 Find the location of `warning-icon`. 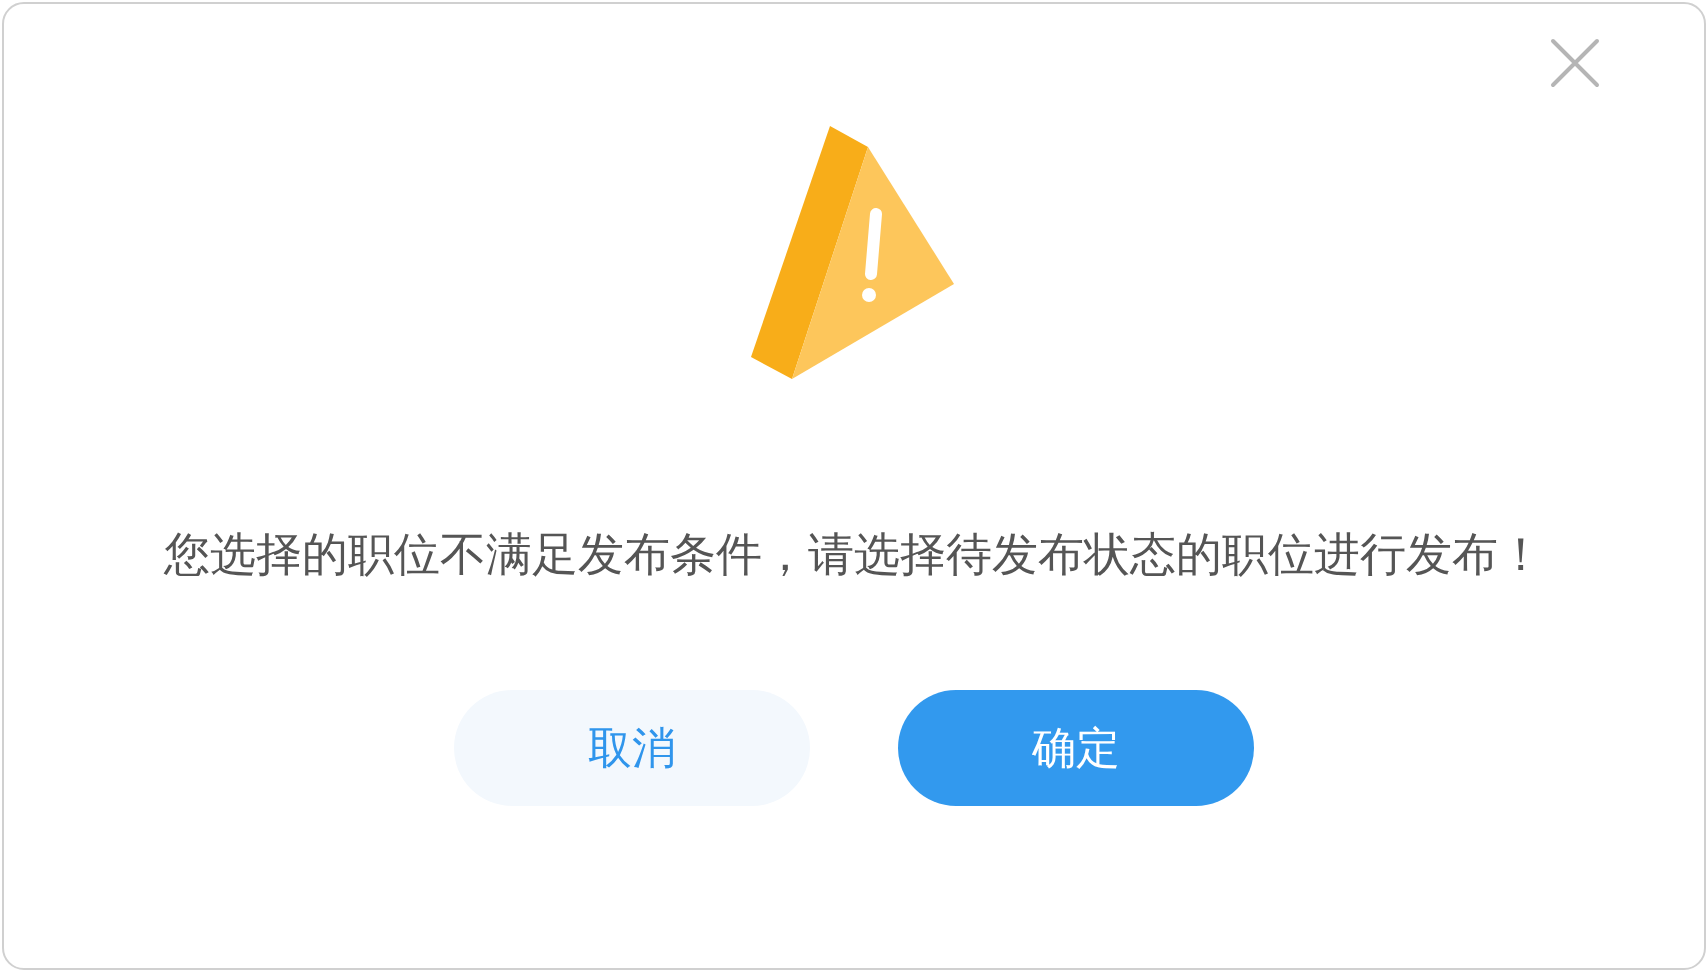

warning-icon is located at coordinates (854, 254).